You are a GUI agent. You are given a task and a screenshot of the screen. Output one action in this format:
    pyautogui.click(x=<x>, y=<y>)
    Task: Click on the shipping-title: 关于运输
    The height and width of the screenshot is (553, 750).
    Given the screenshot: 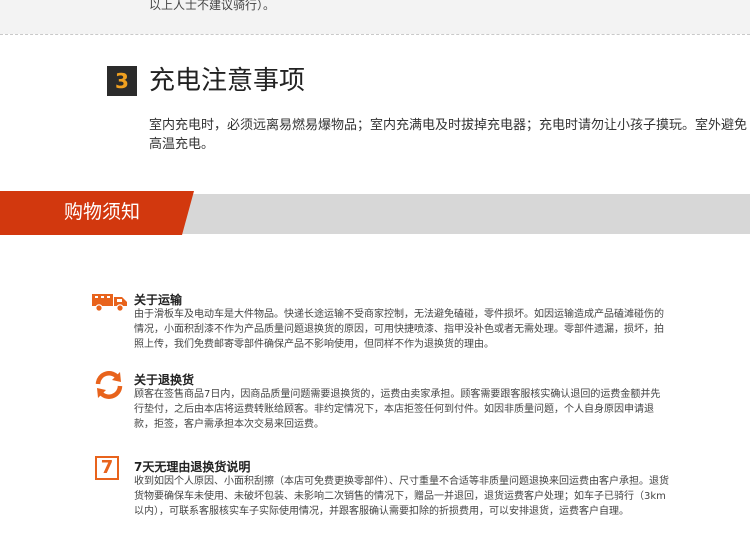 What is the action you would take?
    pyautogui.click(x=158, y=300)
    